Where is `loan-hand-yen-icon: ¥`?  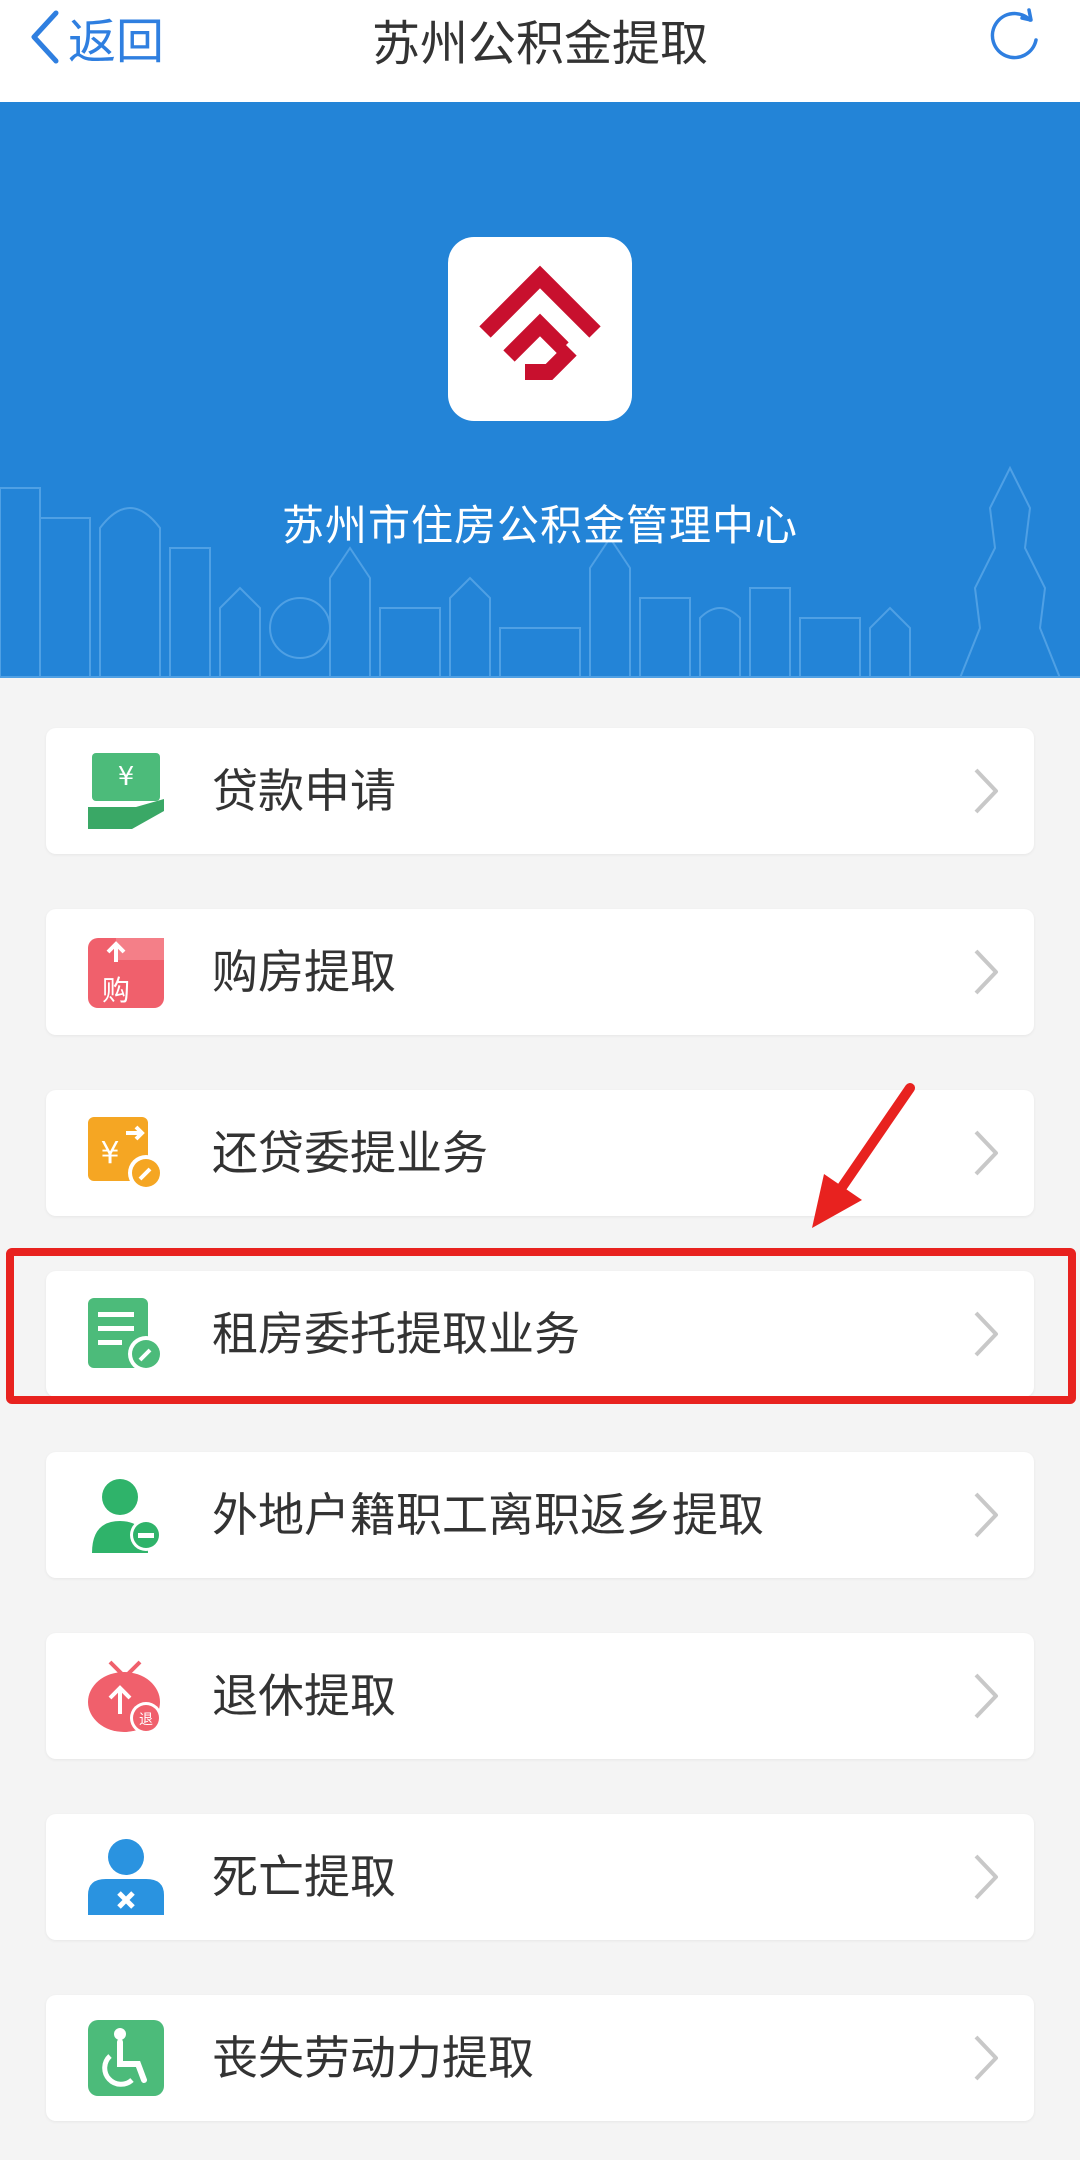 loan-hand-yen-icon: ¥ is located at coordinates (126, 791).